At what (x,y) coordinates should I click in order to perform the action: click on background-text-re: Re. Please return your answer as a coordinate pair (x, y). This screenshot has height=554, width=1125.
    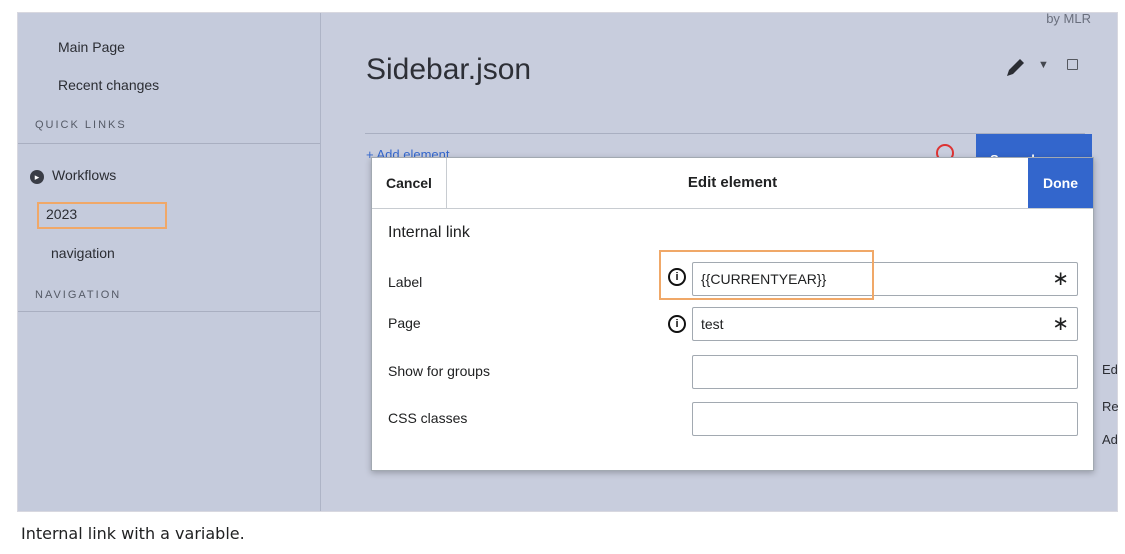
    Looking at the image, I should click on (1110, 406).